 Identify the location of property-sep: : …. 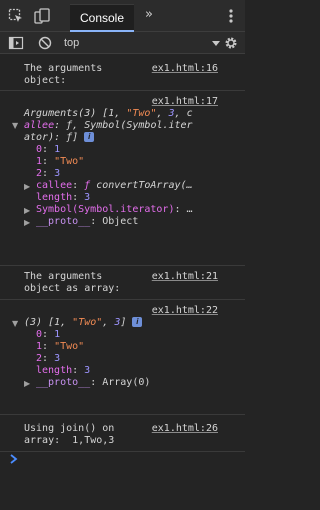
(183, 209).